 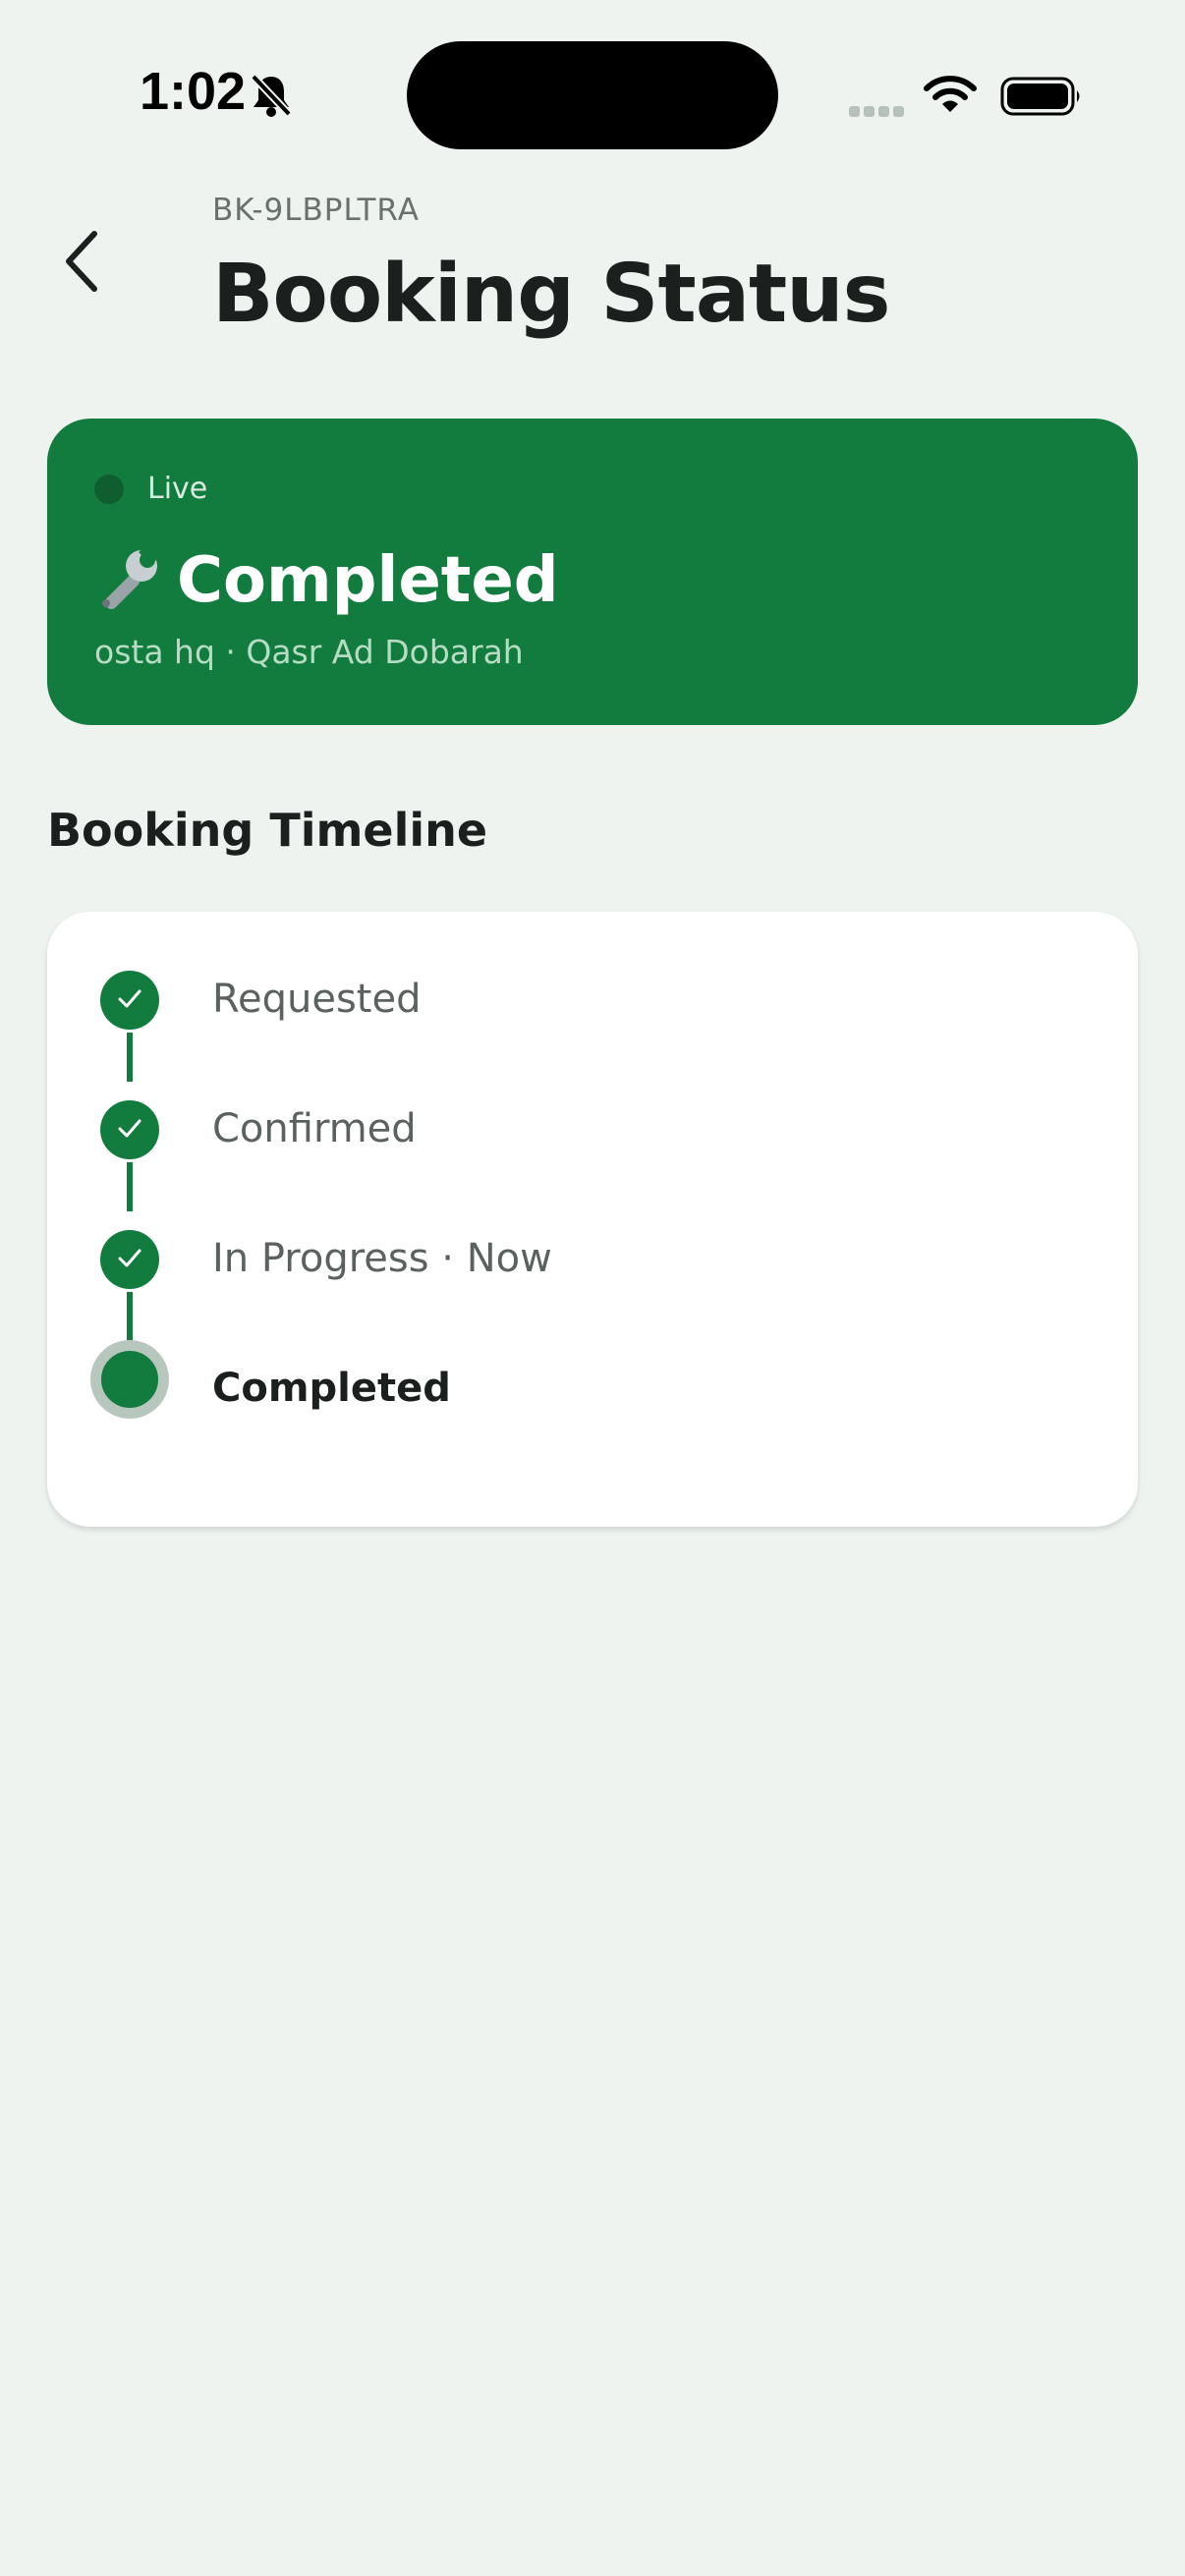 I want to click on step-current-dot, so click(x=130, y=1379).